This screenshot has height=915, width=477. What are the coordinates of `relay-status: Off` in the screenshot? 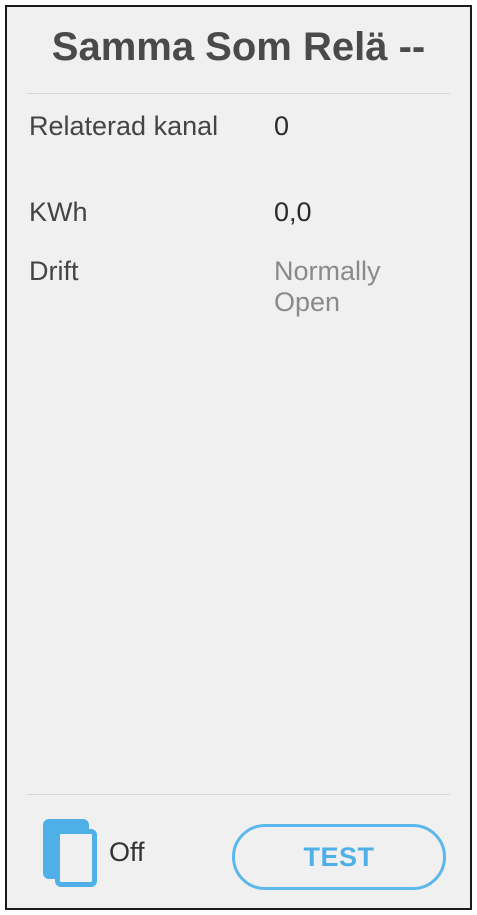 It's located at (94, 852).